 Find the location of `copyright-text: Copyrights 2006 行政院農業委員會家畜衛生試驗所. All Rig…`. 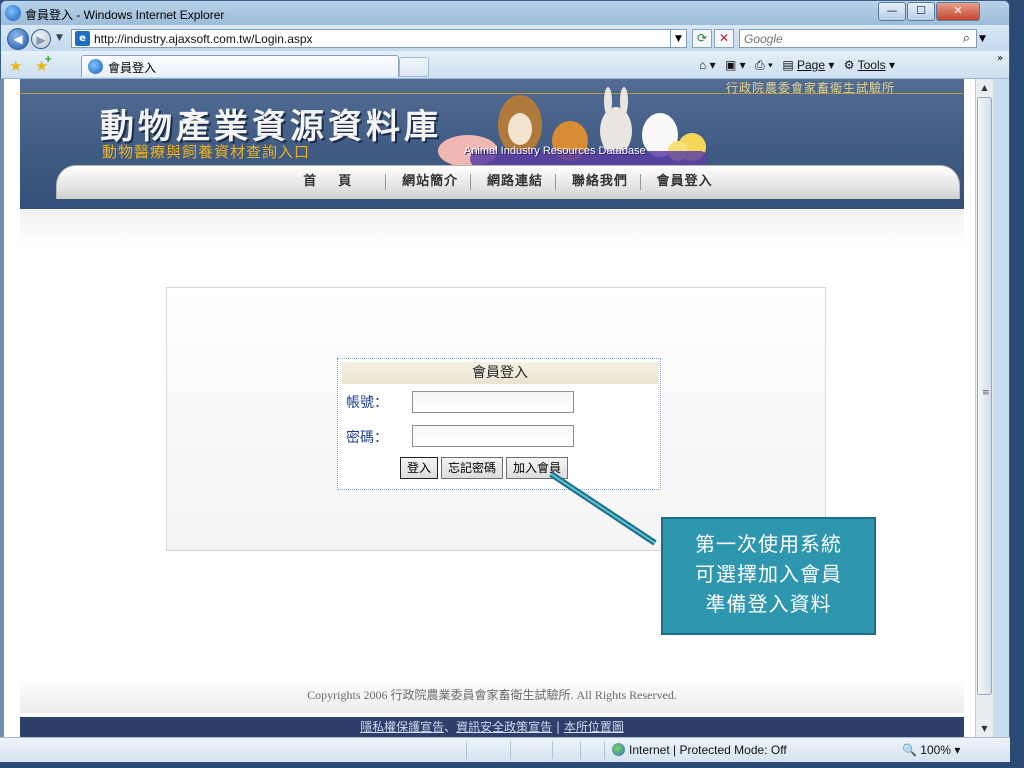

copyright-text: Copyrights 2006 行政院農業委員會家畜衛生試驗所. All Rig… is located at coordinates (492, 695).